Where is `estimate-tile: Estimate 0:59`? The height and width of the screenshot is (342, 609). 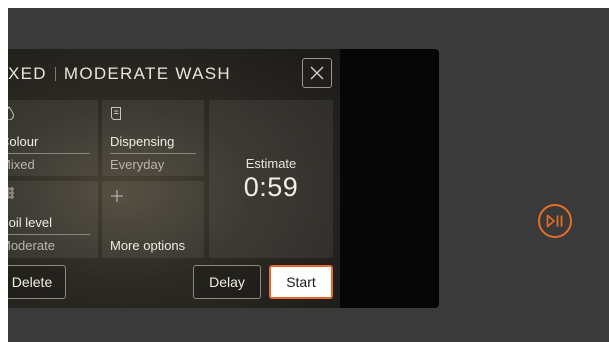 estimate-tile: Estimate 0:59 is located at coordinates (271, 179).